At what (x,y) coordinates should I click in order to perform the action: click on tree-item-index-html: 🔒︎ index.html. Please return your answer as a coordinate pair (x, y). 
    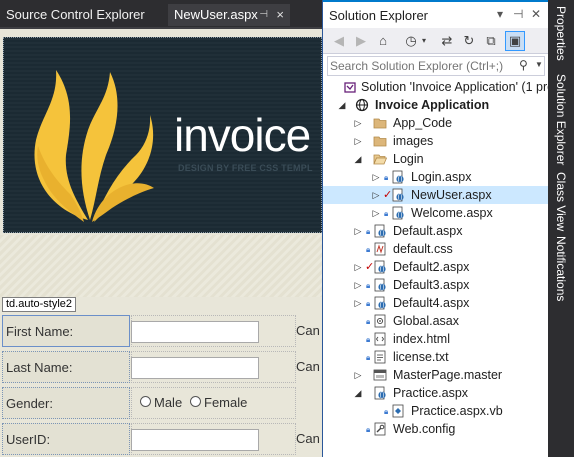
    Looking at the image, I should click on (436, 339).